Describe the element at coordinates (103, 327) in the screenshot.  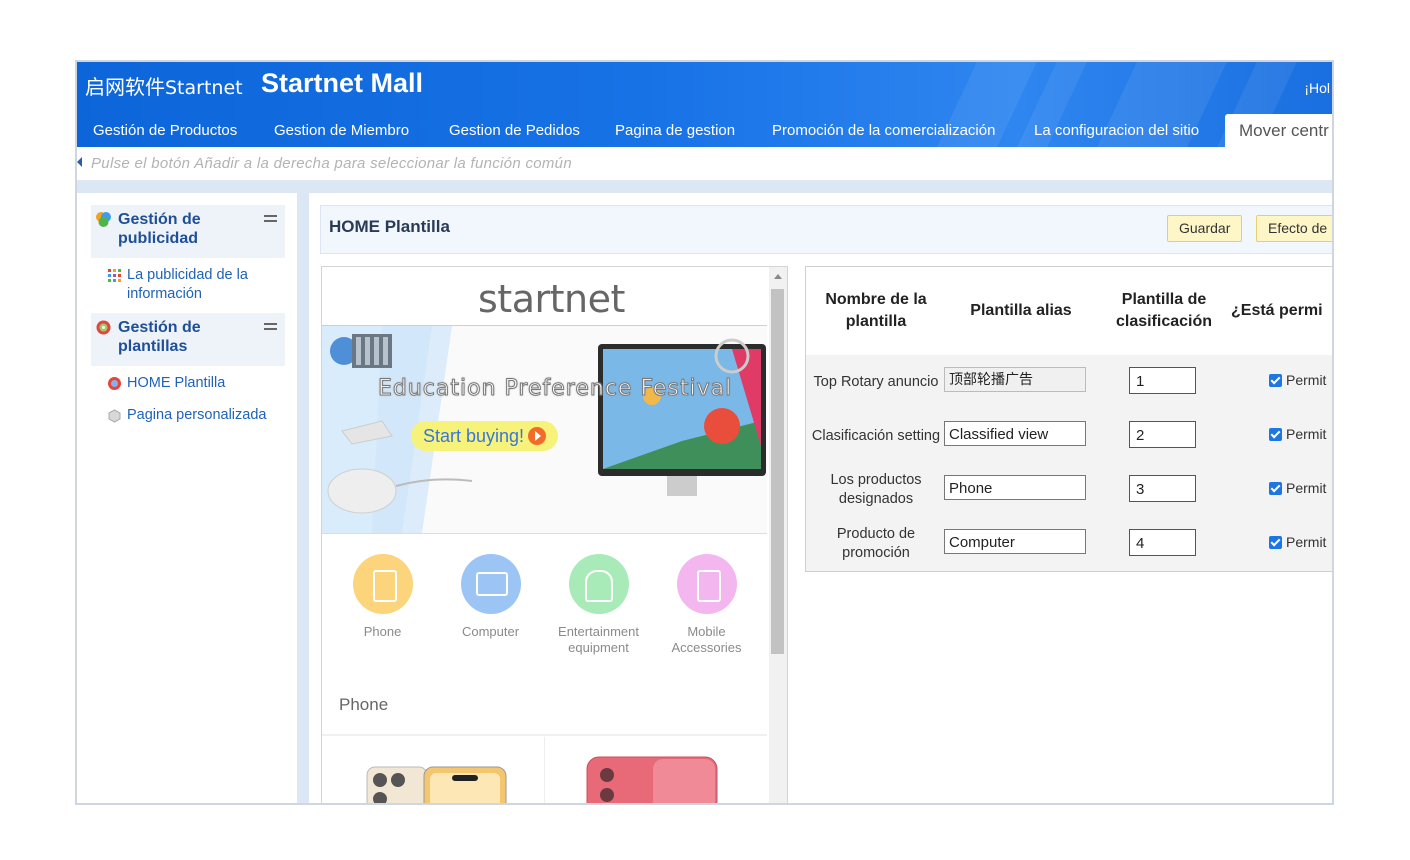
I see `templates-icon` at that location.